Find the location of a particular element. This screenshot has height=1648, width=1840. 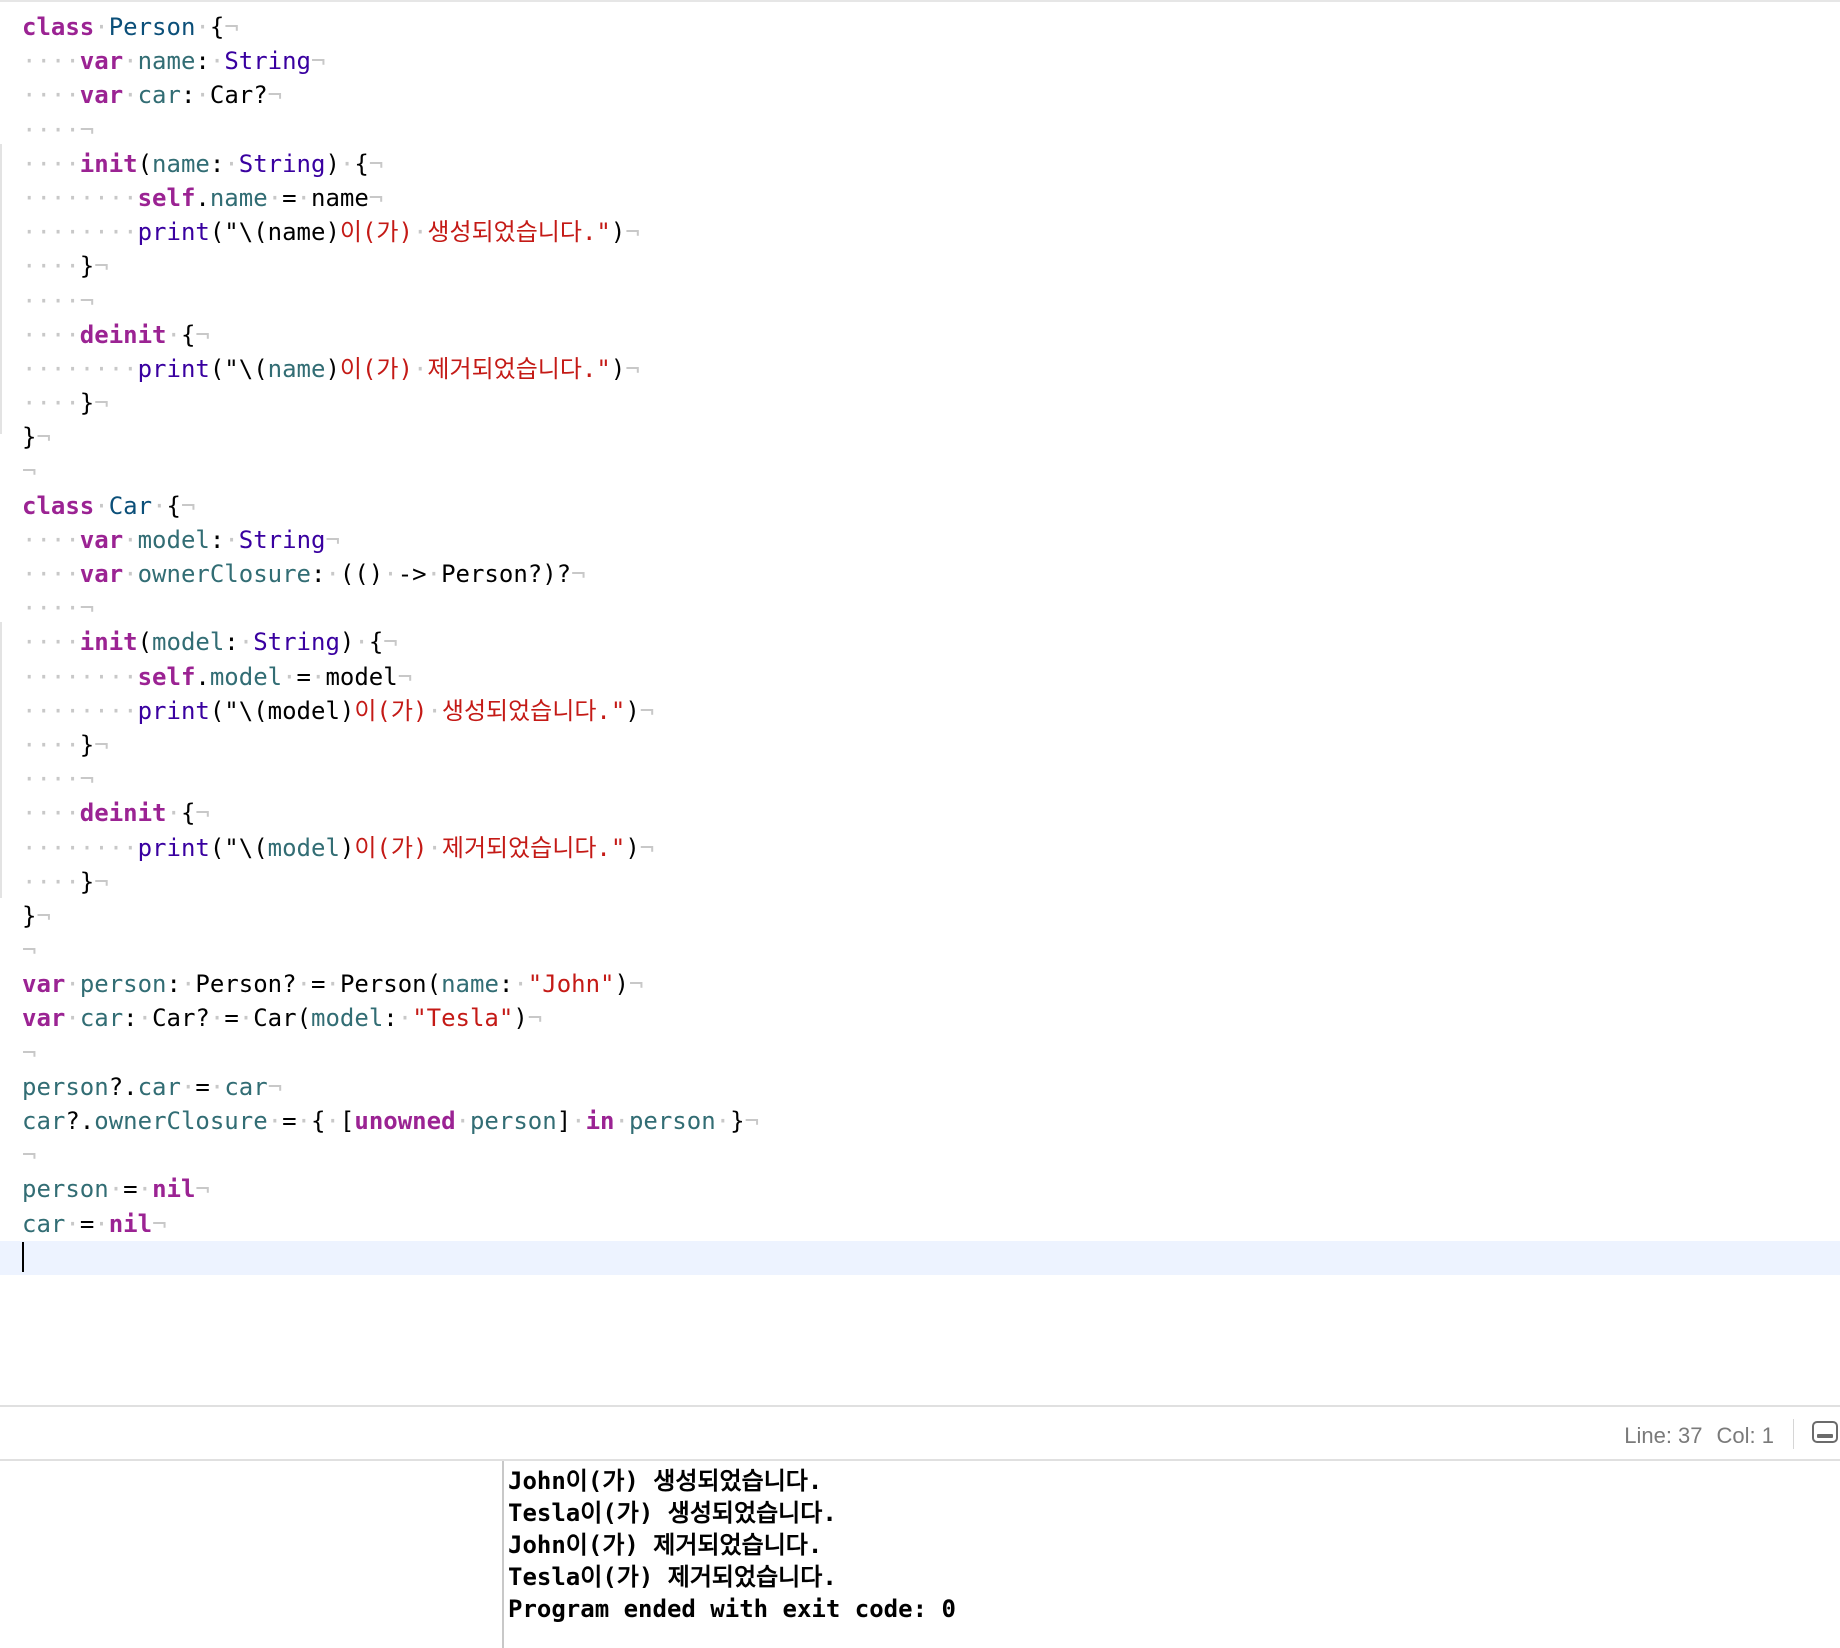

code-token: Person is located at coordinates (152, 27).